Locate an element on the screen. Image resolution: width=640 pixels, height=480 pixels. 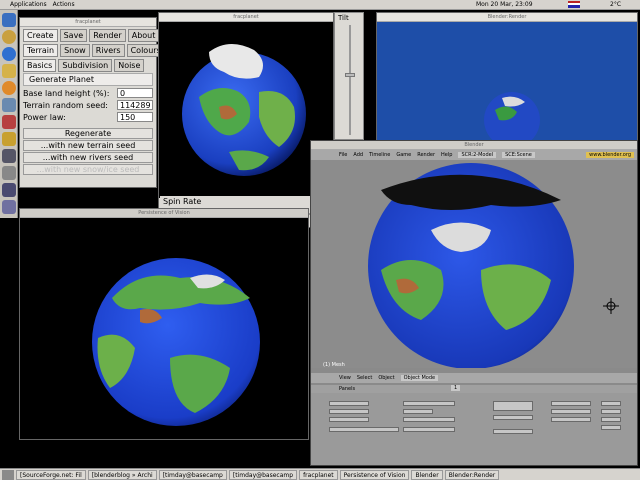
menu-object: Object is located at coordinates (386, 378).